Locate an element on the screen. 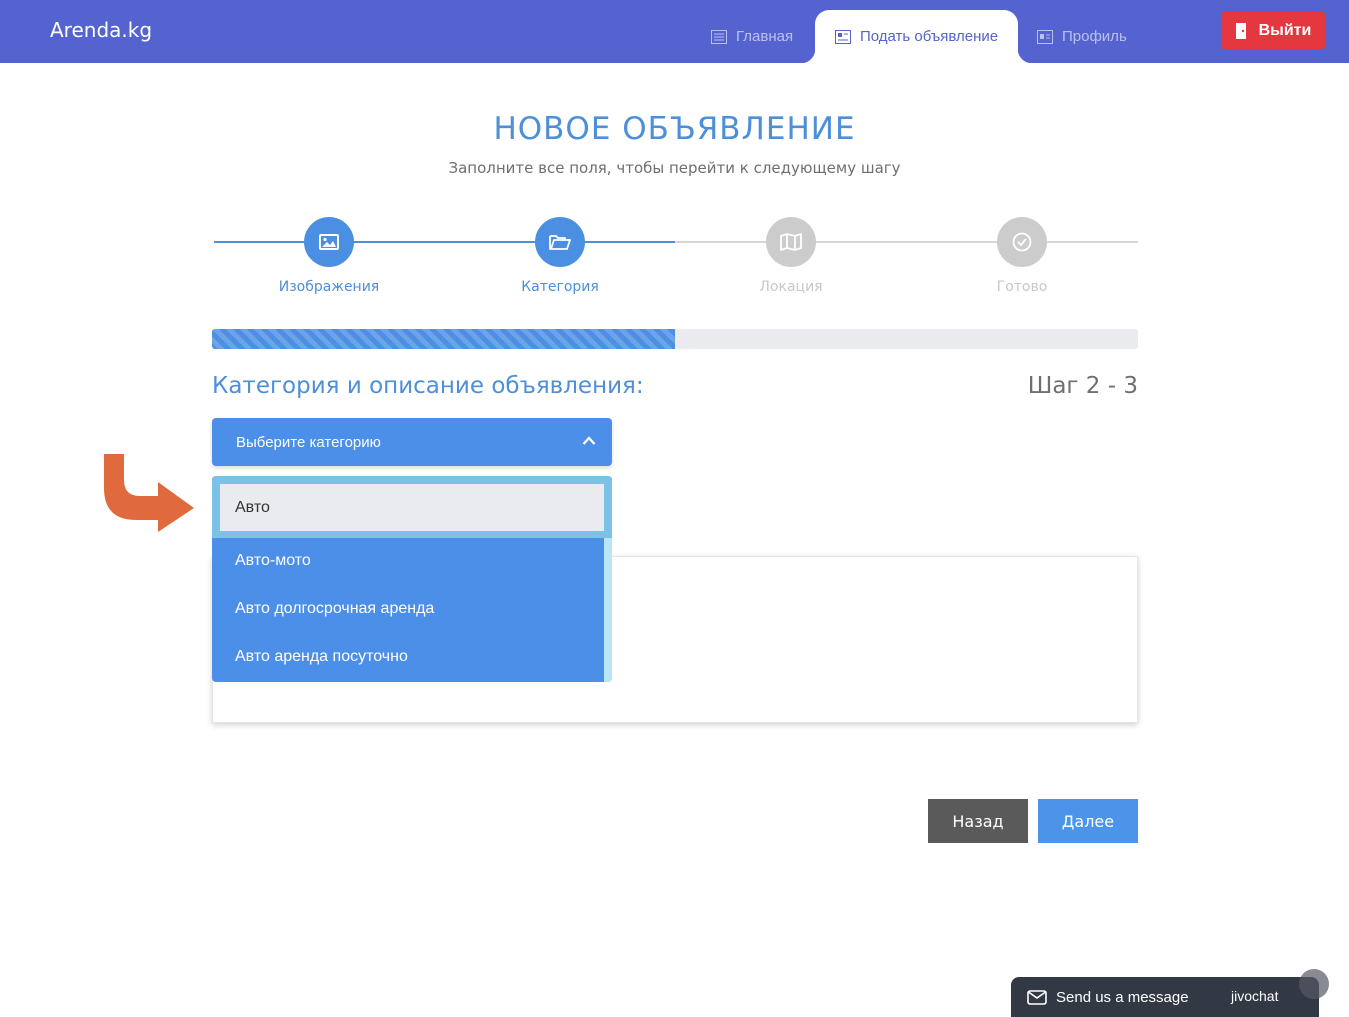 The height and width of the screenshot is (1017, 1349). next-button: Далее is located at coordinates (1088, 821).